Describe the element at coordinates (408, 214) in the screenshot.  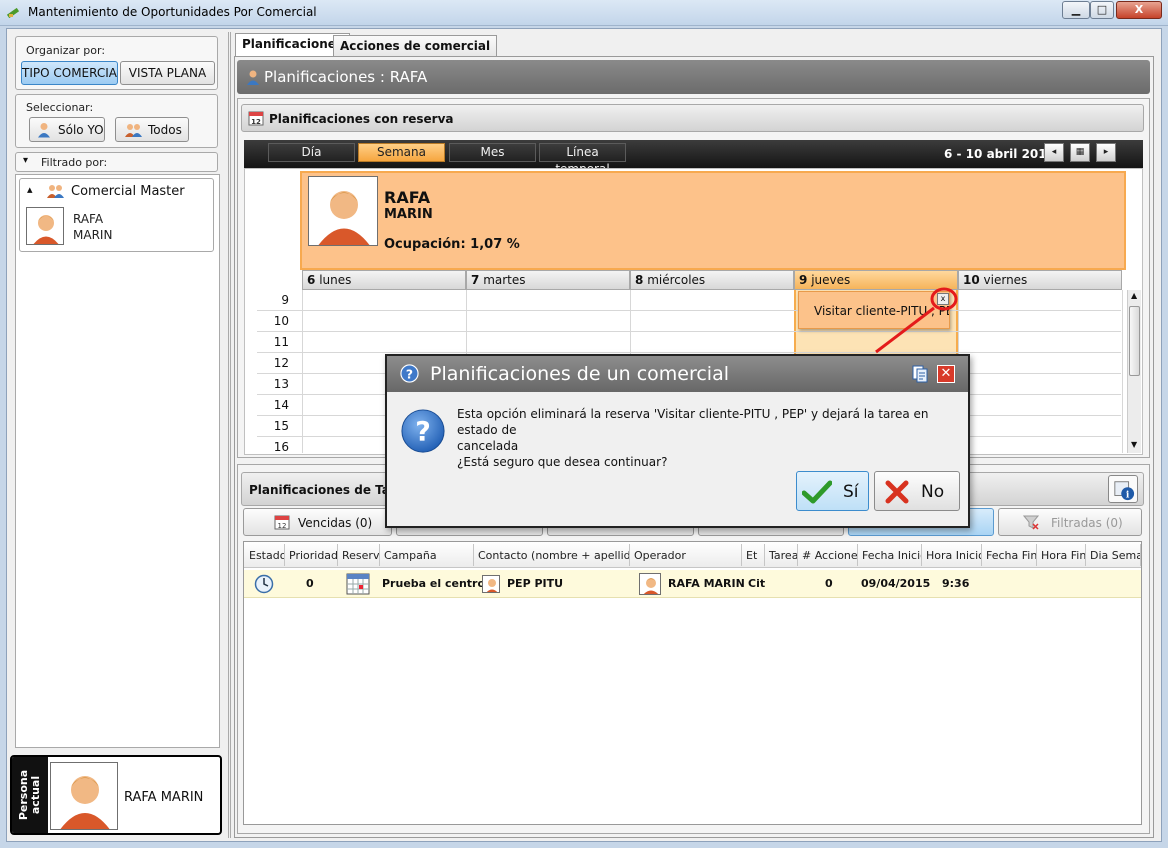
I see `resource-last-name: MARIN` at that location.